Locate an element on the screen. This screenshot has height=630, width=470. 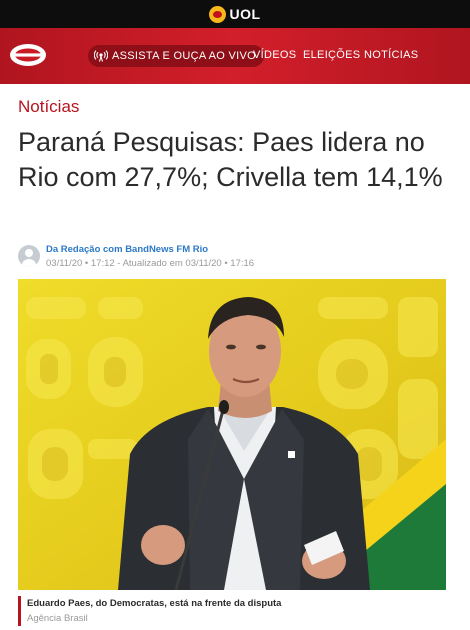
caption-accent-bar is located at coordinates (19, 611).